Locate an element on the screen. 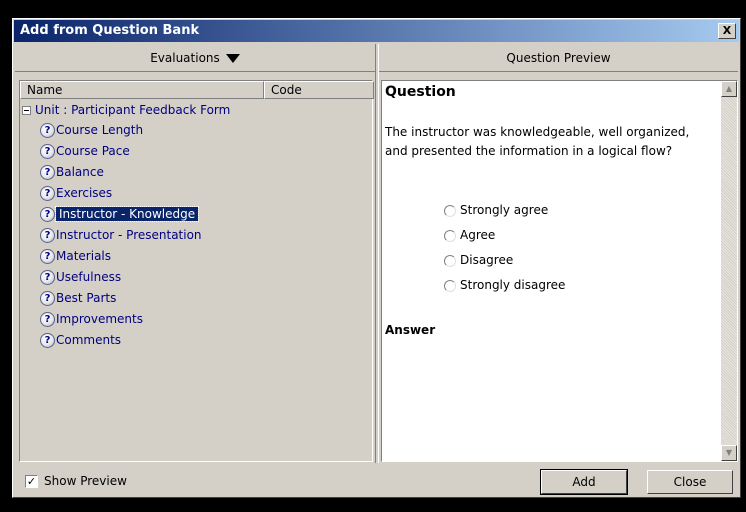 This screenshot has height=512, width=746. tree-item: ? Exercises is located at coordinates (76, 193).